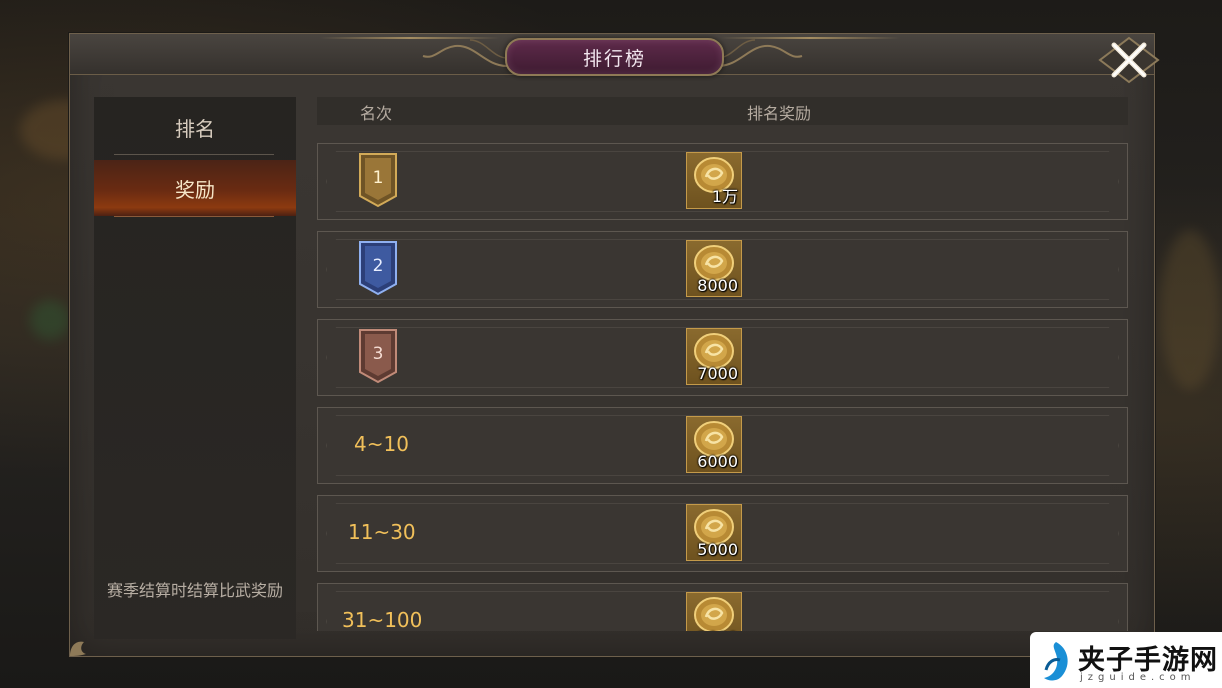  What do you see at coordinates (195, 368) in the screenshot?
I see `sidebar: 排名 奖励 赛季结算时结算比武奖励` at bounding box center [195, 368].